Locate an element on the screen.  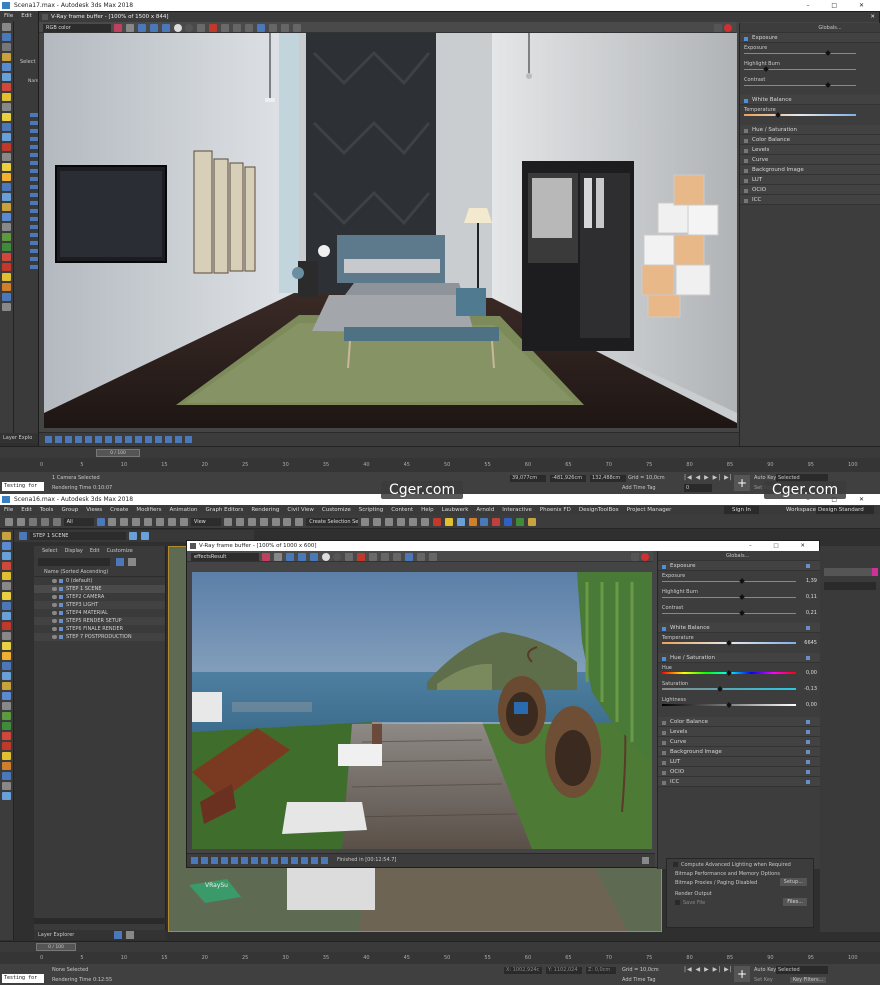
scene-item-step4: STEP4 MATERIAL is located at coordinates (99, 613).